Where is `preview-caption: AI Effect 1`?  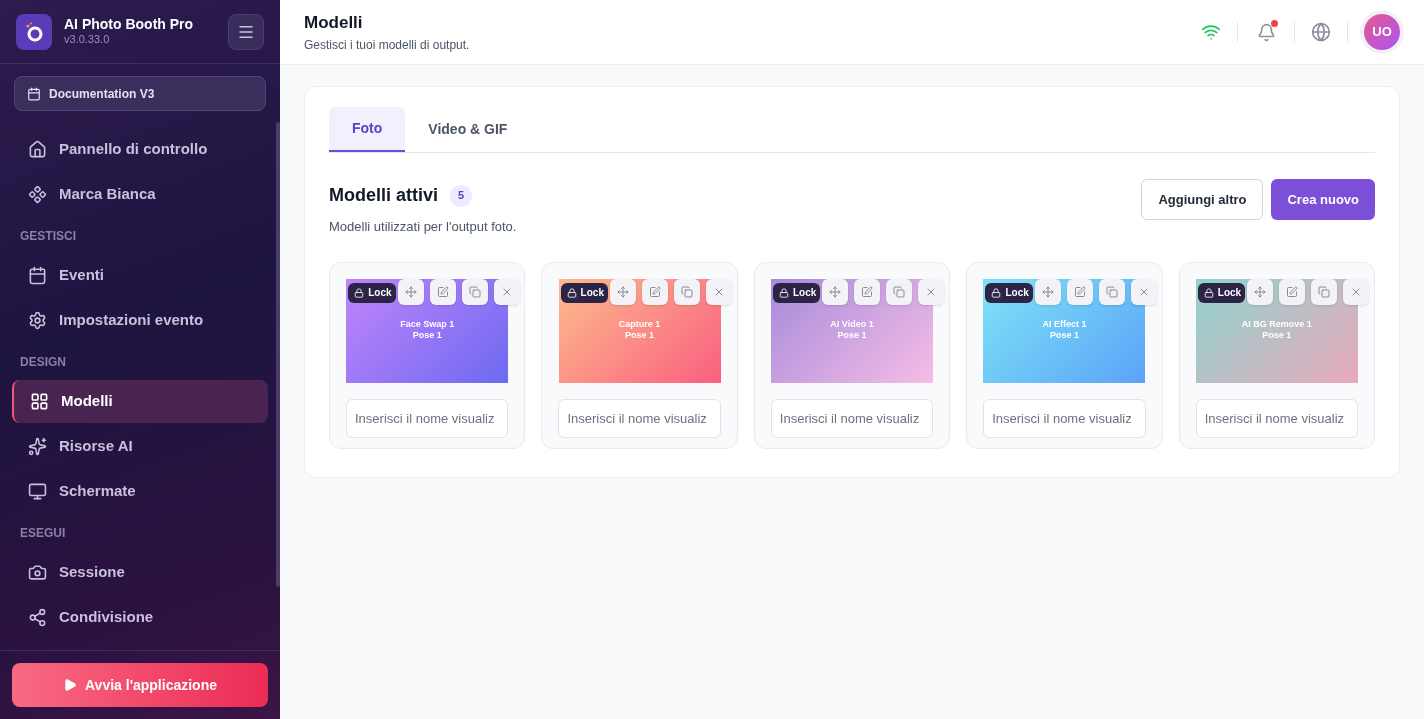 preview-caption: AI Effect 1 is located at coordinates (1064, 324).